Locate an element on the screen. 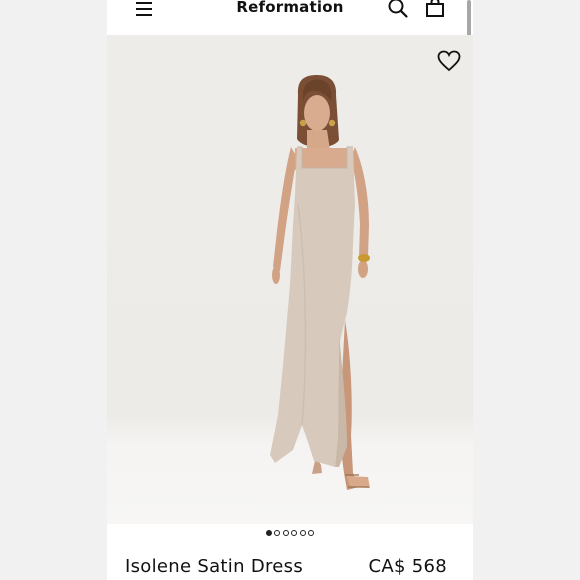  bag-button is located at coordinates (435, 9).